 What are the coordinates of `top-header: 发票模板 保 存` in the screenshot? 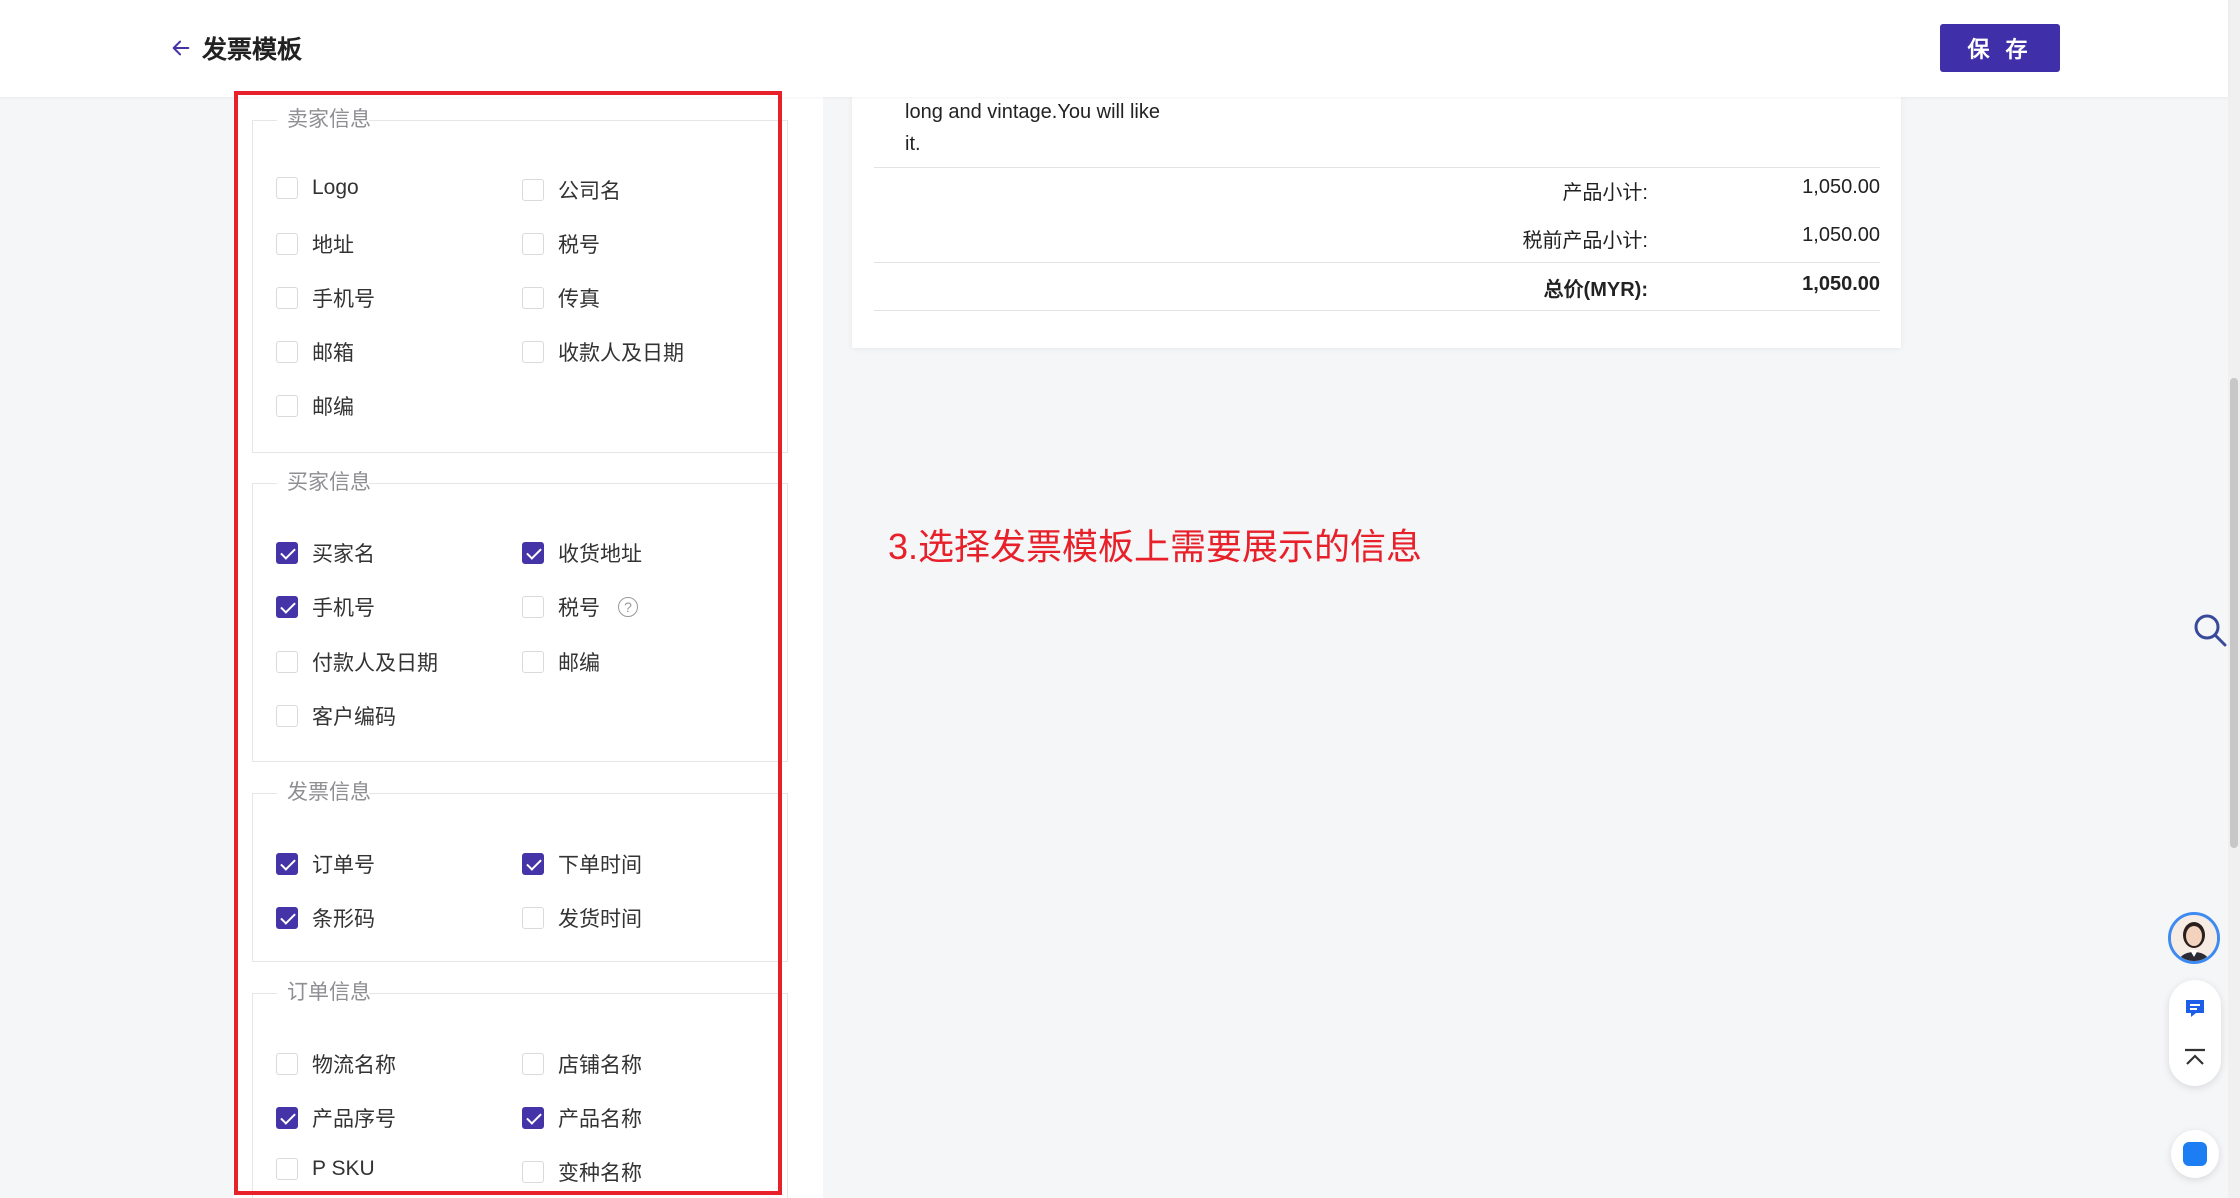 It's located at (1114, 48).